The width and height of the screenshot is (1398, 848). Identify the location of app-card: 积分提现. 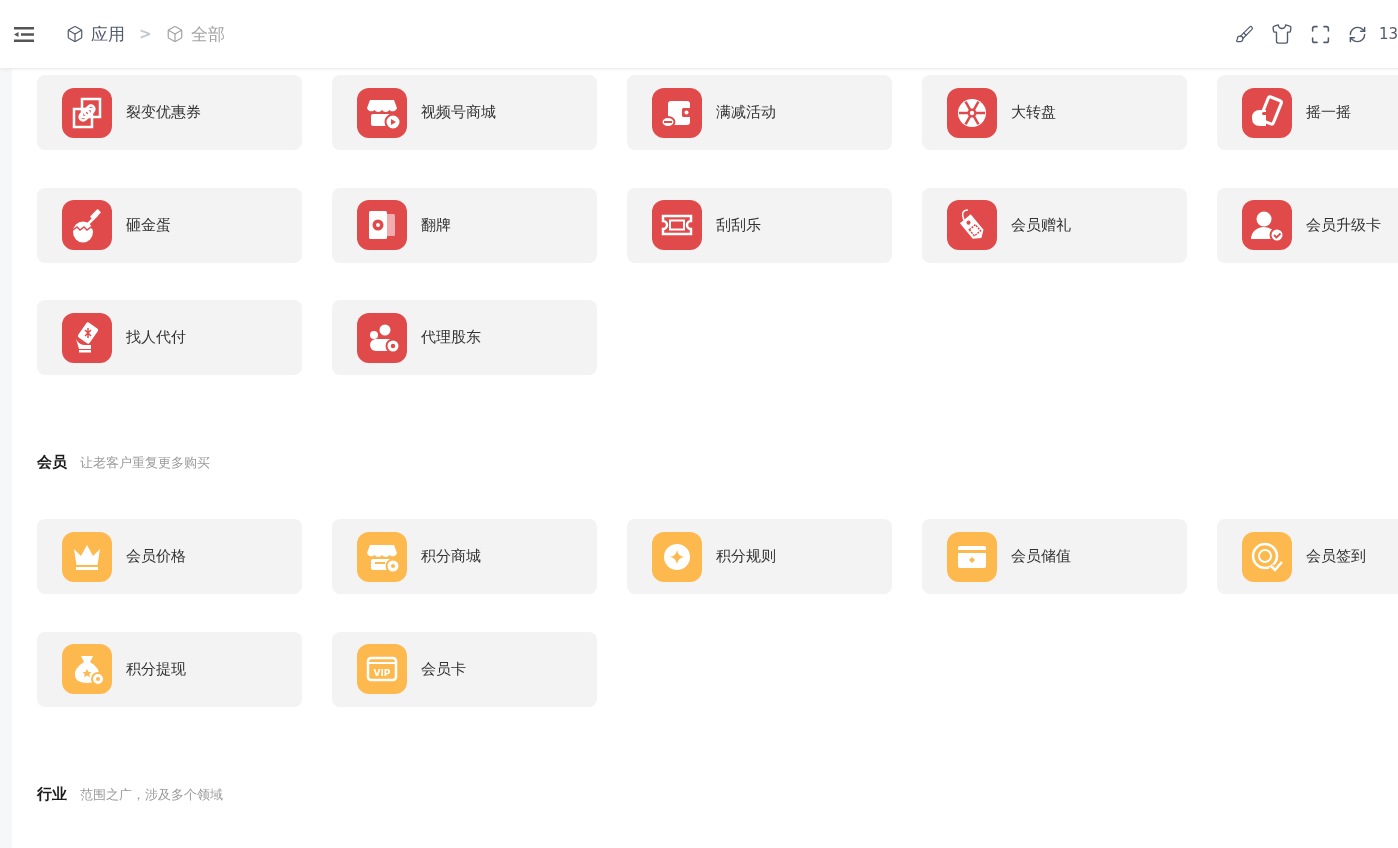
(169, 669).